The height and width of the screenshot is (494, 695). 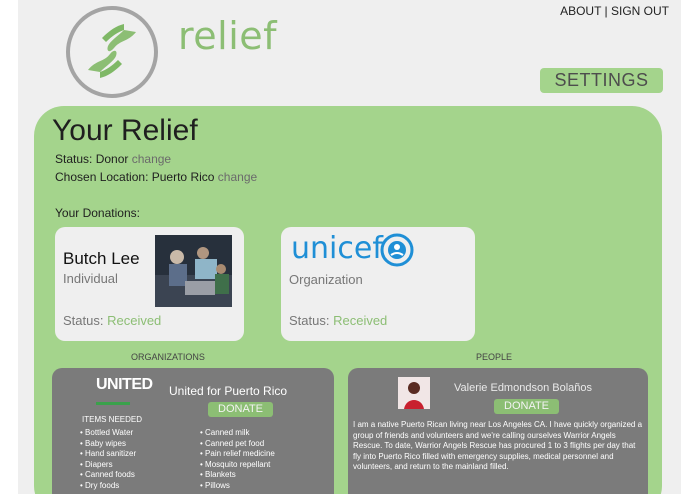 What do you see at coordinates (237, 444) in the screenshot?
I see `list-item: Canned pet food` at bounding box center [237, 444].